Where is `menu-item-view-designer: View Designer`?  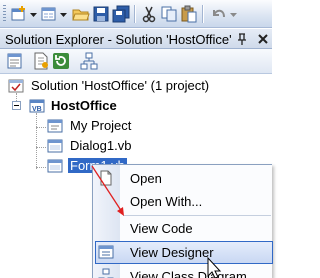
menu-item-view-designer: View Designer is located at coordinates (183, 252).